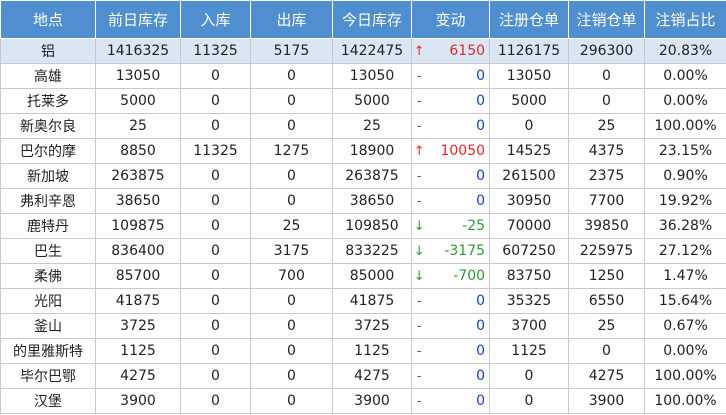 Image resolution: width=726 pixels, height=415 pixels. I want to click on cell-location: 的里雅斯特, so click(48, 351).